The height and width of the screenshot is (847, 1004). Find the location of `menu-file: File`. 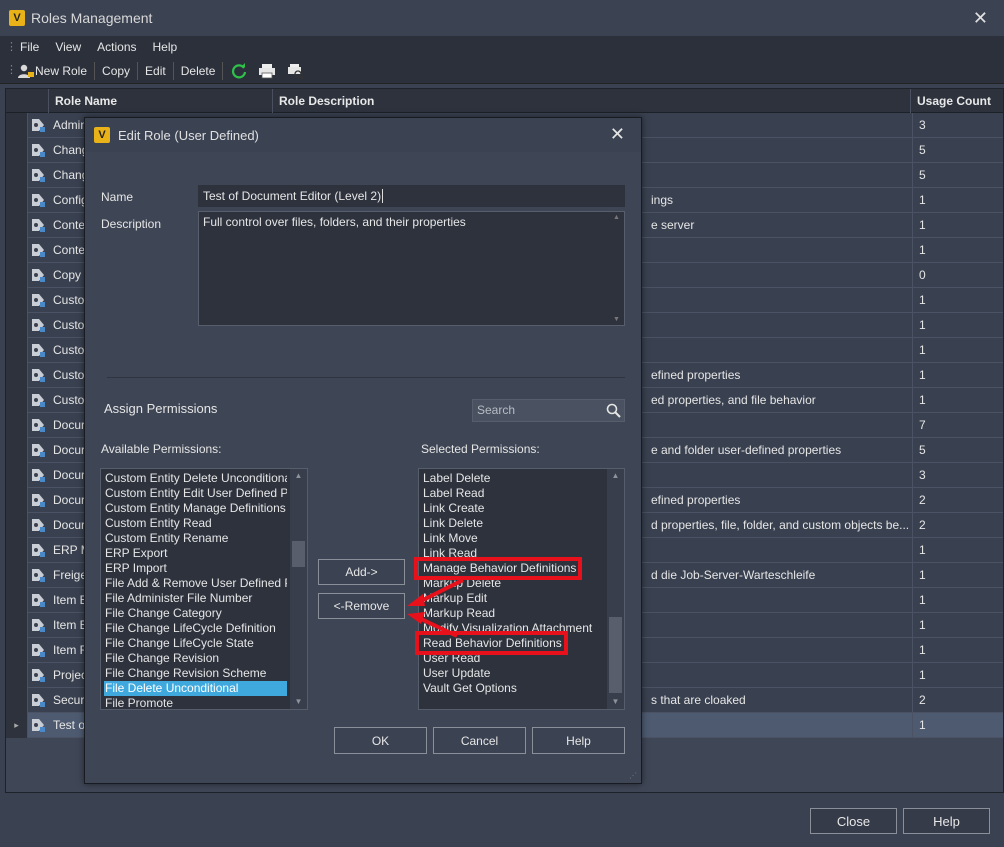

menu-file: File is located at coordinates (29, 47).